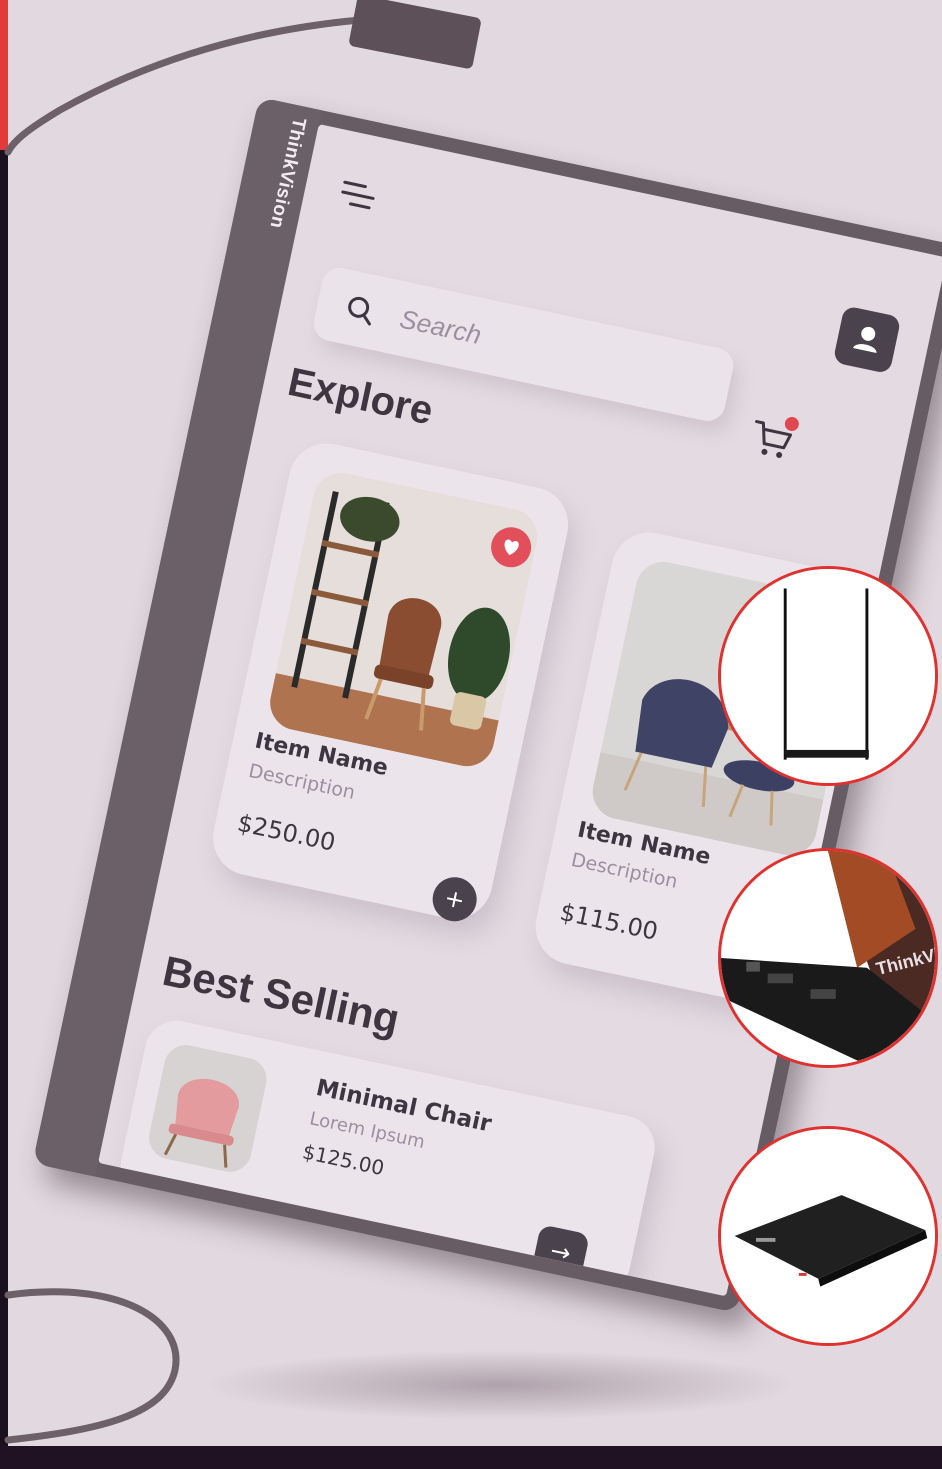  Describe the element at coordinates (471, 1457) in the screenshot. I see `bottom-bar` at that location.